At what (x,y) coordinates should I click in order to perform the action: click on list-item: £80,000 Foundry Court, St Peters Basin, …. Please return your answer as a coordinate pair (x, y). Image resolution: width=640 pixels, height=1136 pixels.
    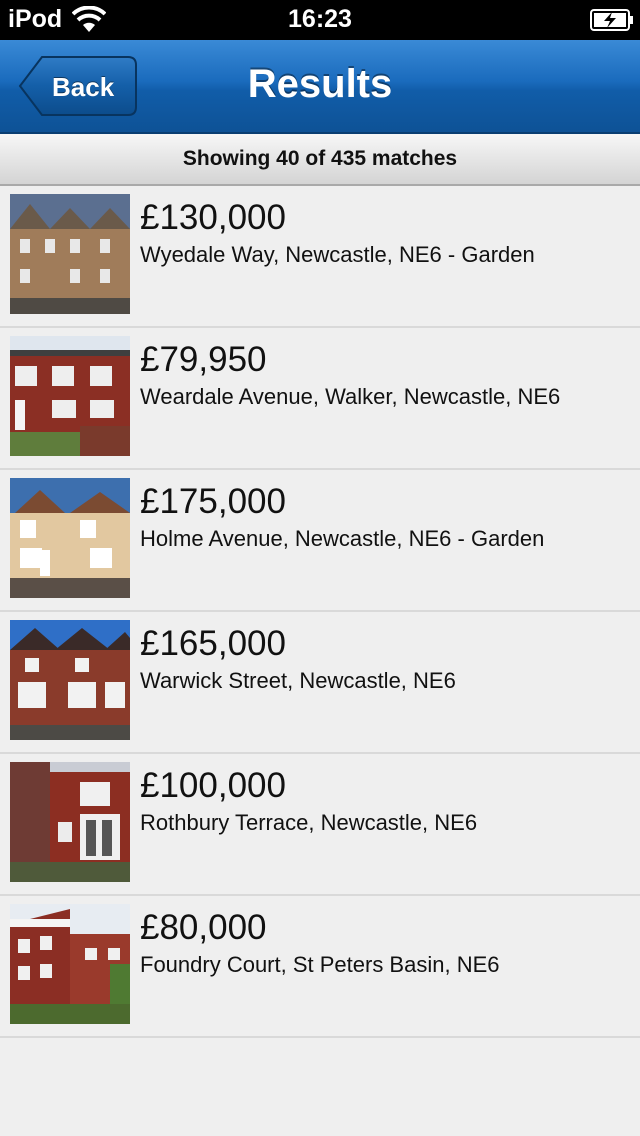
    Looking at the image, I should click on (320, 967).